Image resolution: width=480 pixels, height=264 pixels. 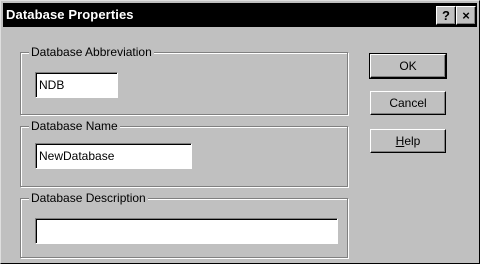 I want to click on title-bar: Database Properties ? ×, so click(x=240, y=15).